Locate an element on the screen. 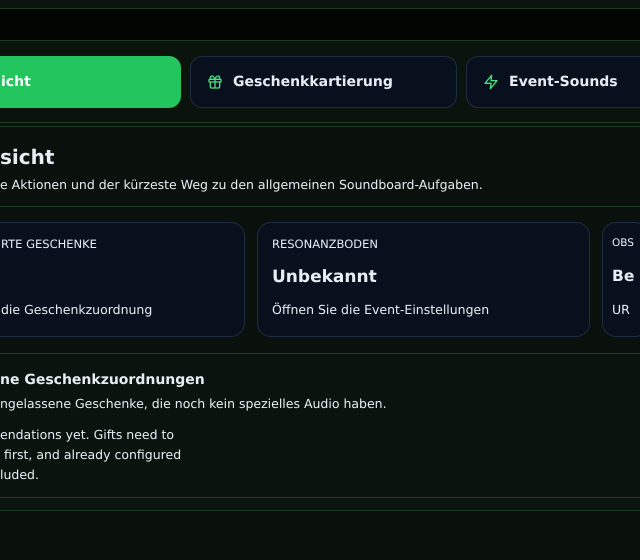 This screenshot has height=560, width=640. card-label: OBS is located at coordinates (623, 244).